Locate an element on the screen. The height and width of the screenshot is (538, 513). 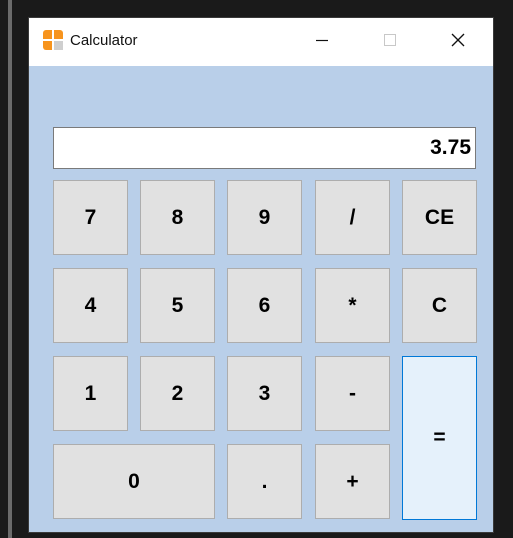
title-bar: Calculator is located at coordinates (261, 42).